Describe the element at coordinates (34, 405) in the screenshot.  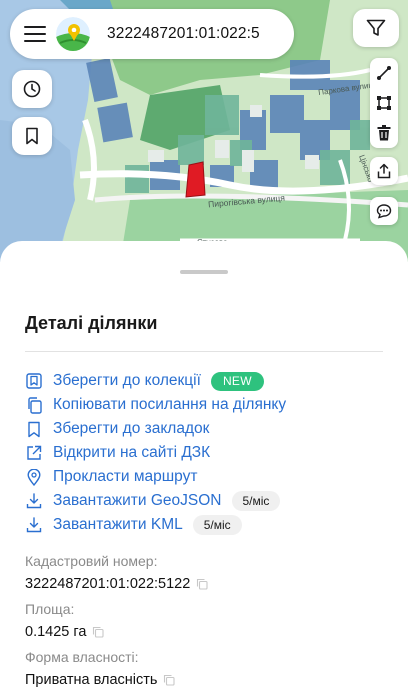
I see `copy-link-icon` at that location.